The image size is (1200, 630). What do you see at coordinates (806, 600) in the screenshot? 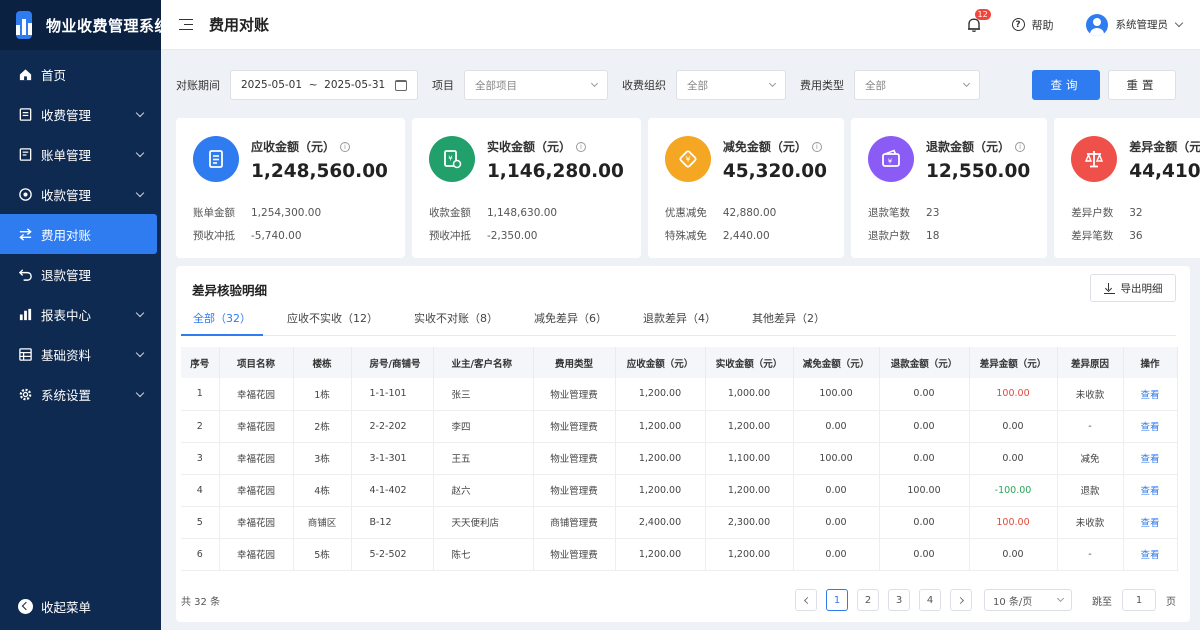
I see `prev-page-button` at bounding box center [806, 600].